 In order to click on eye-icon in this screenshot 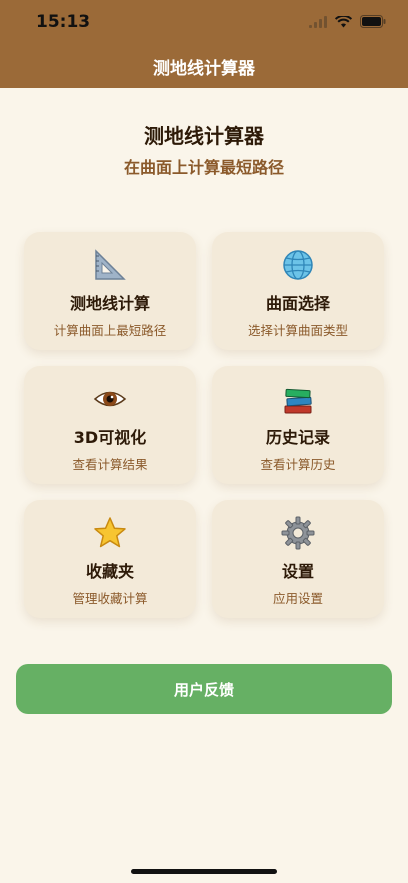, I will do `click(110, 399)`.